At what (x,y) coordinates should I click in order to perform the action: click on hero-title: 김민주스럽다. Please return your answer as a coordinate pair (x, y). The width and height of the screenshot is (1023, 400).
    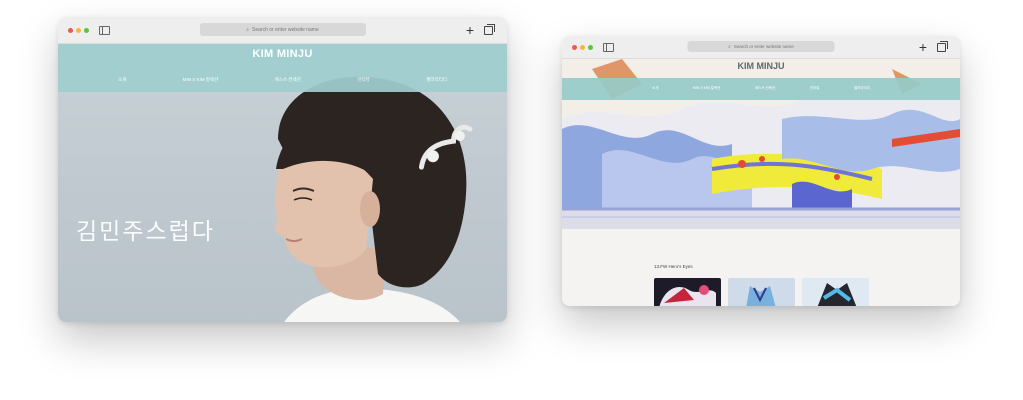
    Looking at the image, I should click on (145, 231).